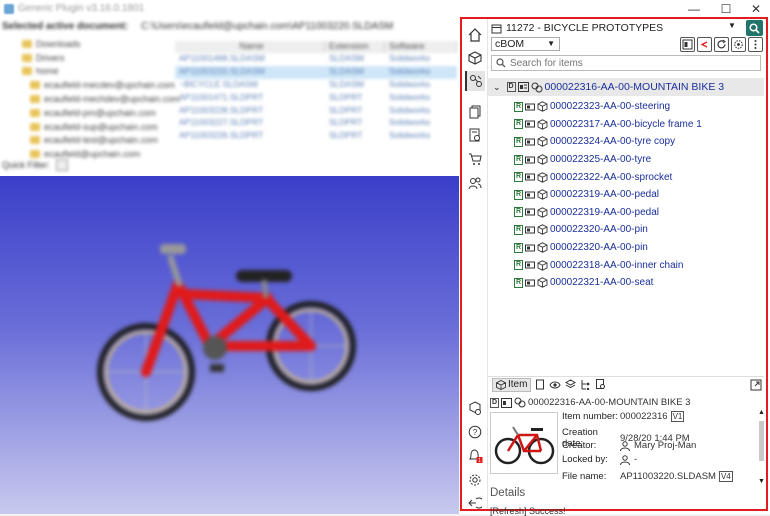  I want to click on table-cell: Solidworks, so click(410, 96).